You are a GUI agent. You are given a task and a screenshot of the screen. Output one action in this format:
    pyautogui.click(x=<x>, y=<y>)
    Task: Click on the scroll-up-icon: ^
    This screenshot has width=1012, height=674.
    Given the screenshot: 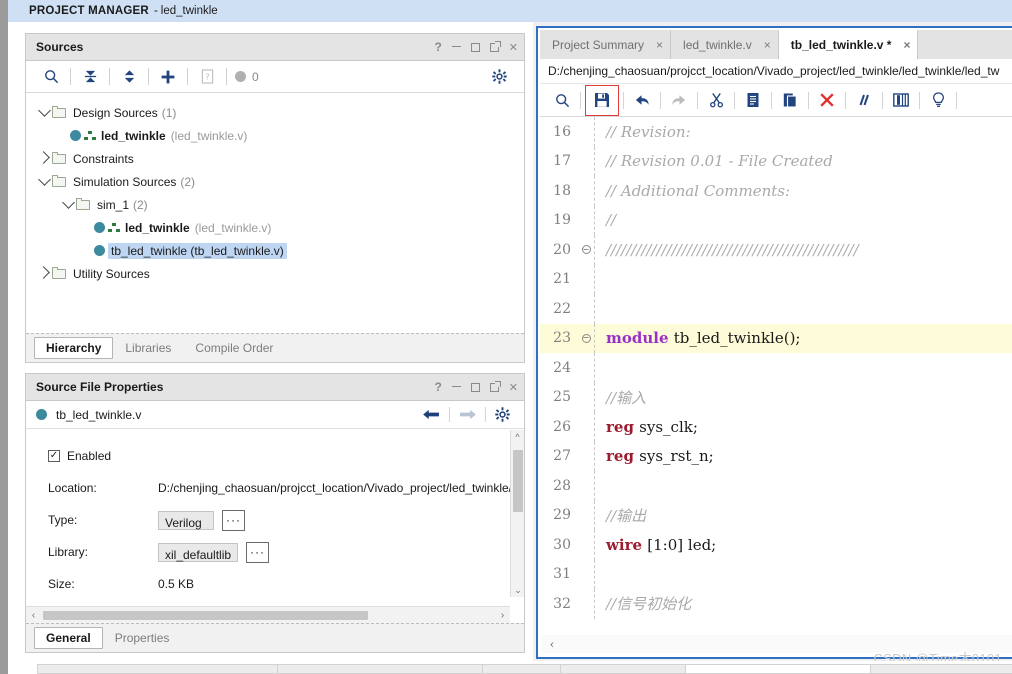 What is the action you would take?
    pyautogui.click(x=517, y=437)
    